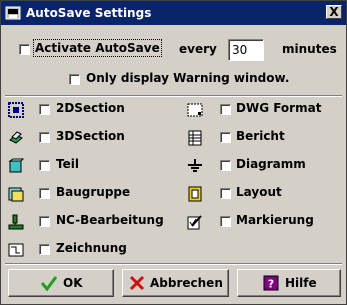  I want to click on diagram-icon, so click(195, 165).